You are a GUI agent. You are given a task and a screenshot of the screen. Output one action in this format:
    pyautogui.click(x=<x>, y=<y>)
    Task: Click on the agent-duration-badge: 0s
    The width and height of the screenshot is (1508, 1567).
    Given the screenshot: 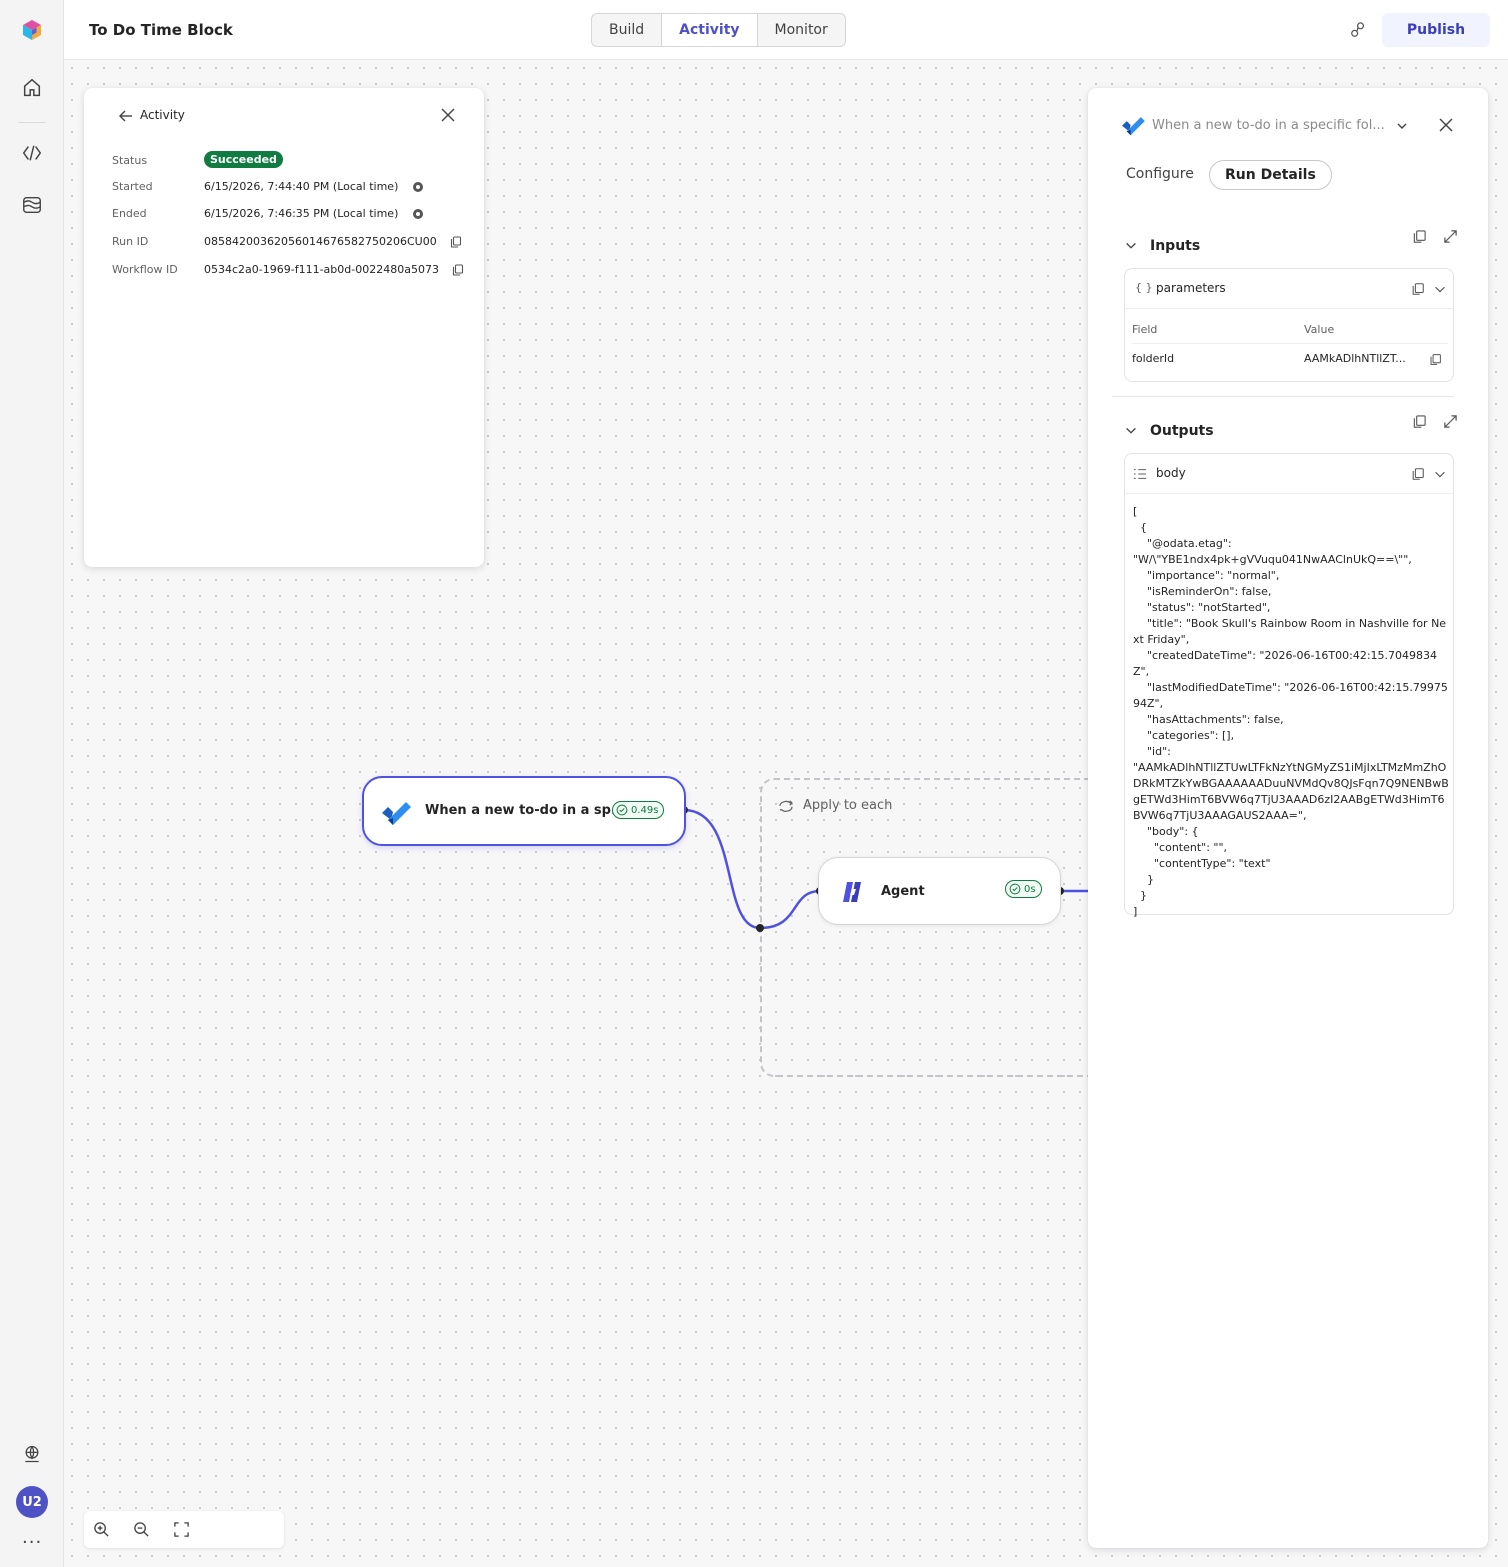 What is the action you would take?
    pyautogui.click(x=1023, y=889)
    